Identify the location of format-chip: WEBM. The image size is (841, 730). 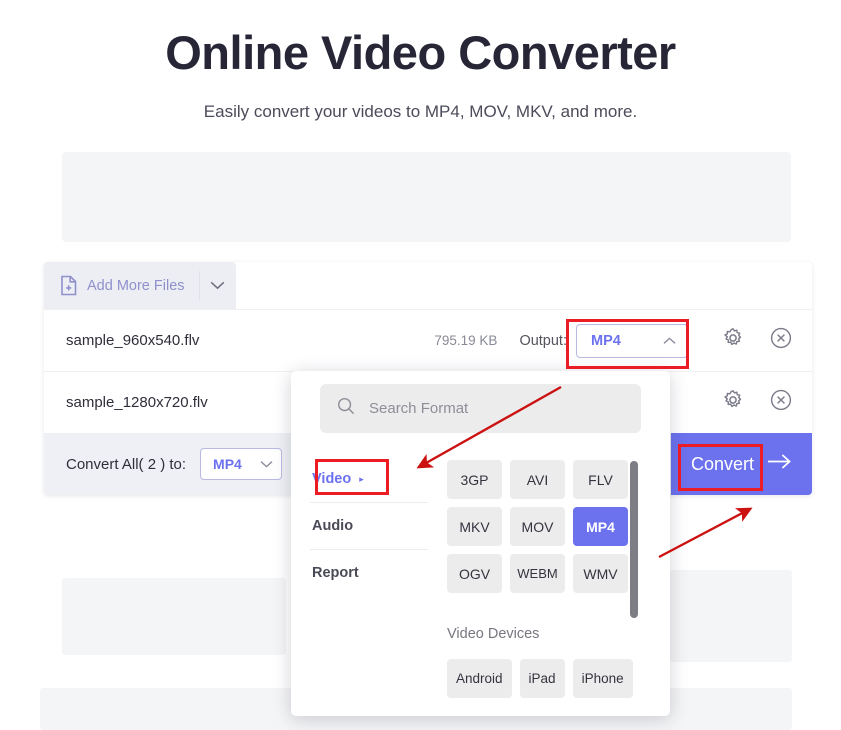
(537, 573).